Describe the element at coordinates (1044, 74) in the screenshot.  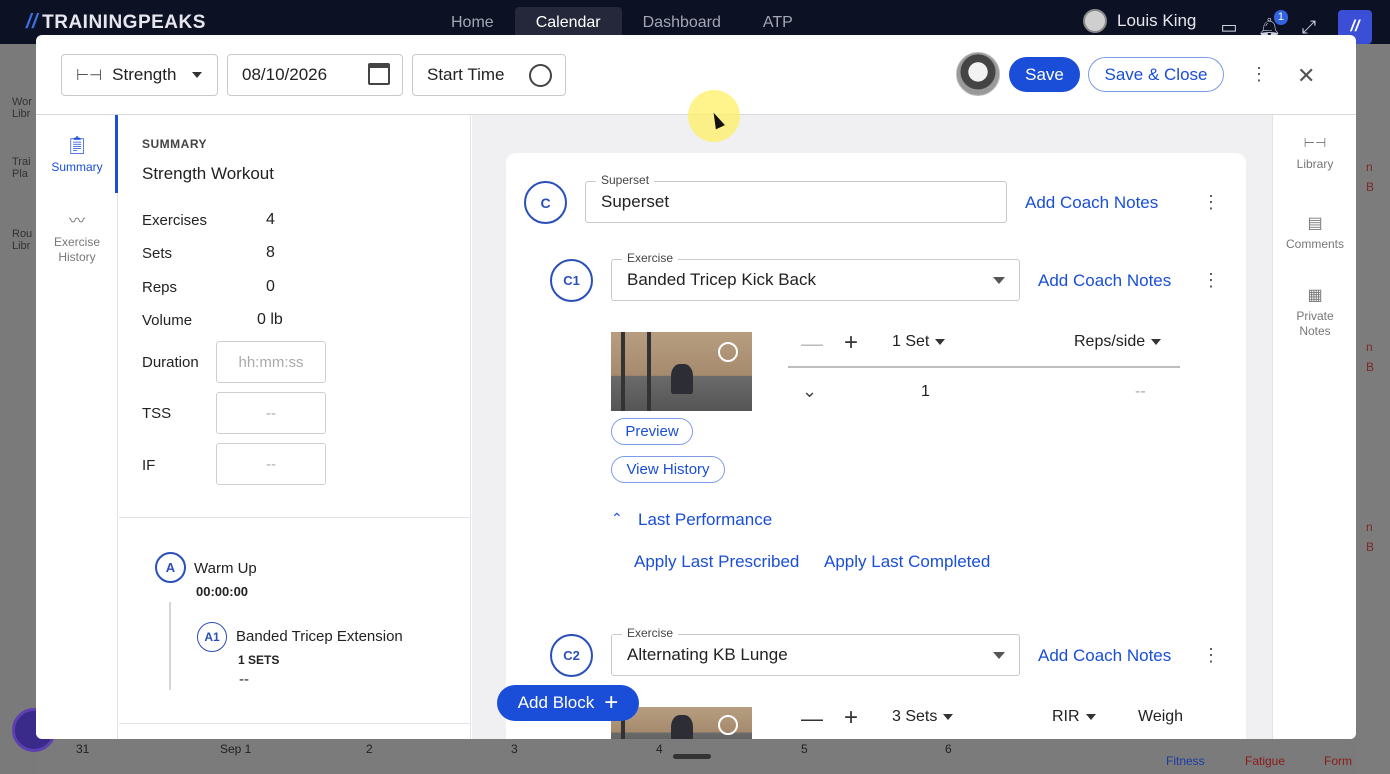
I see `save-button: Save` at that location.